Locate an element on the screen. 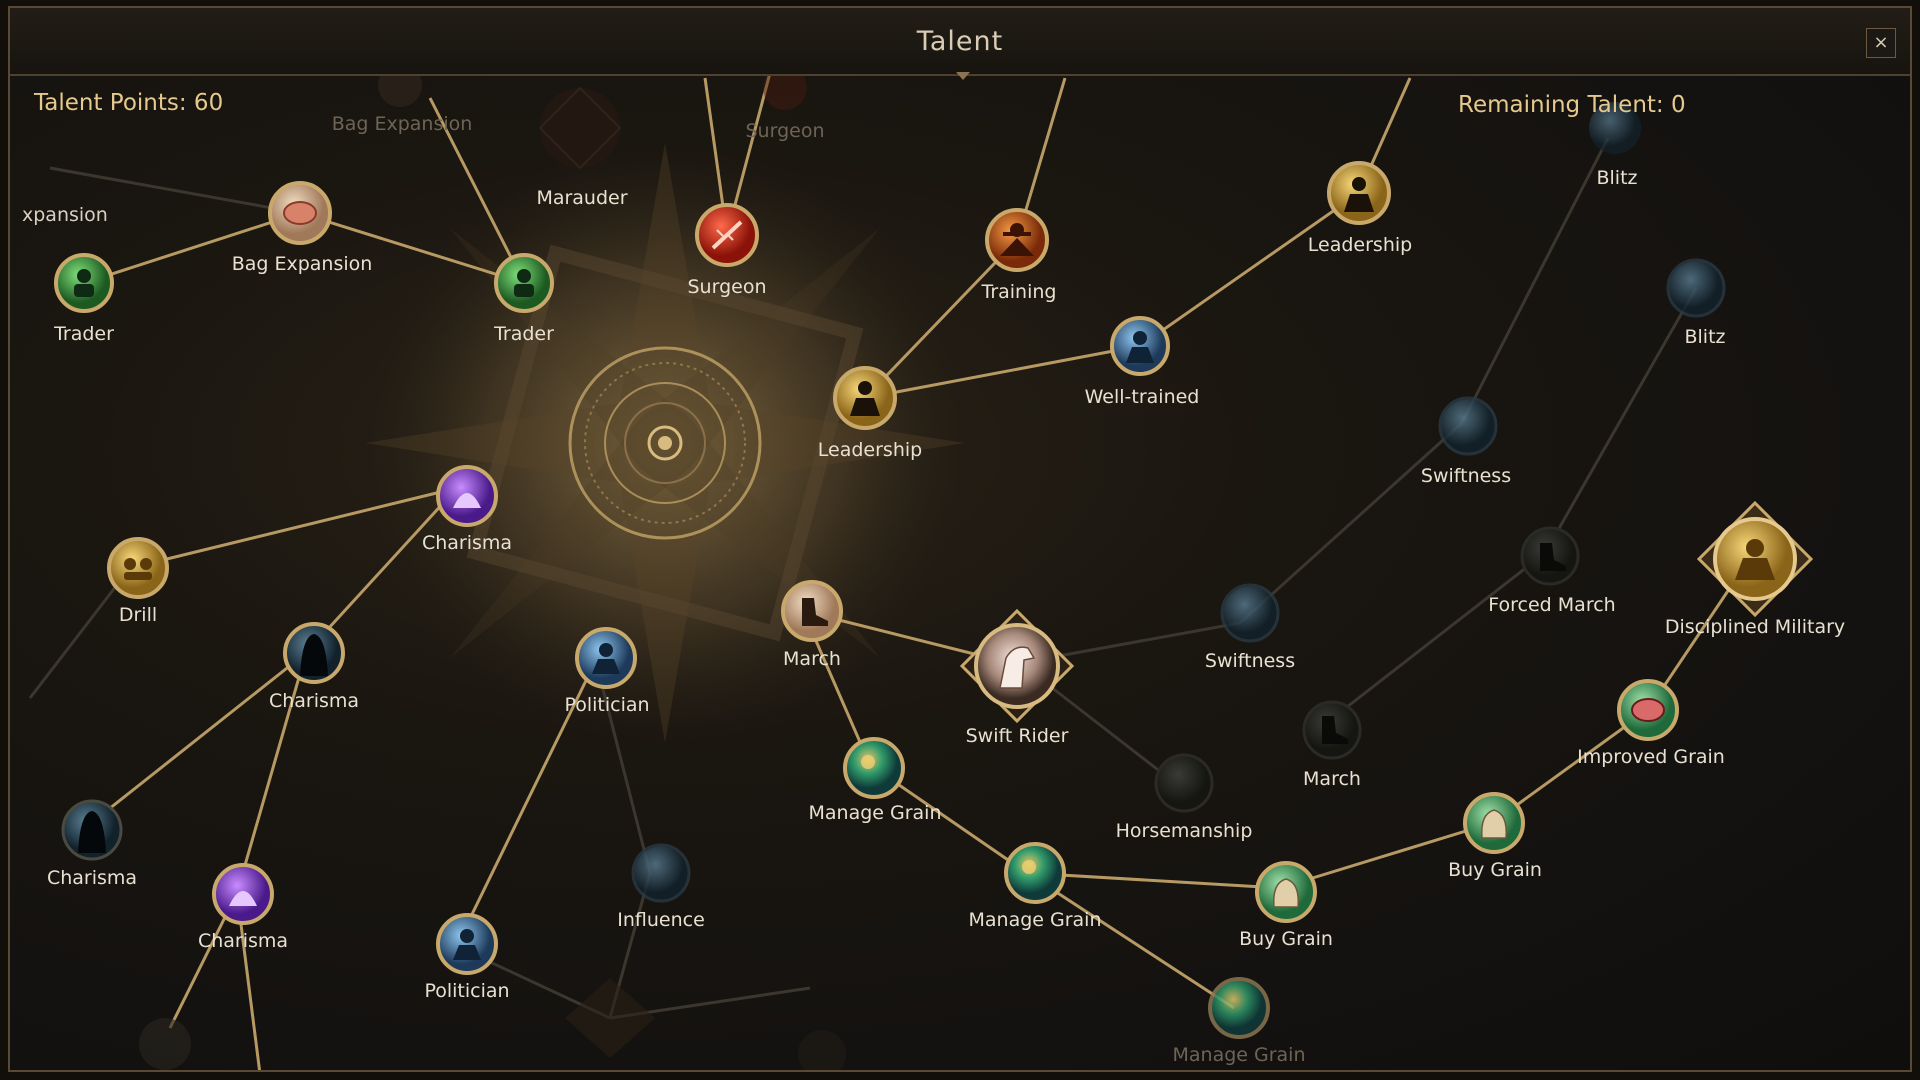  talent-node-horsemanship: Horsemanship is located at coordinates (1184, 797).